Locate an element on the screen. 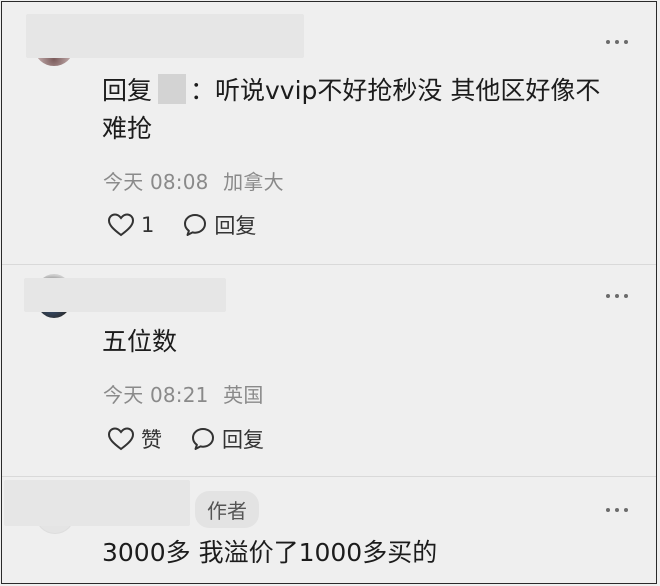  like-button: 1 is located at coordinates (130, 225).